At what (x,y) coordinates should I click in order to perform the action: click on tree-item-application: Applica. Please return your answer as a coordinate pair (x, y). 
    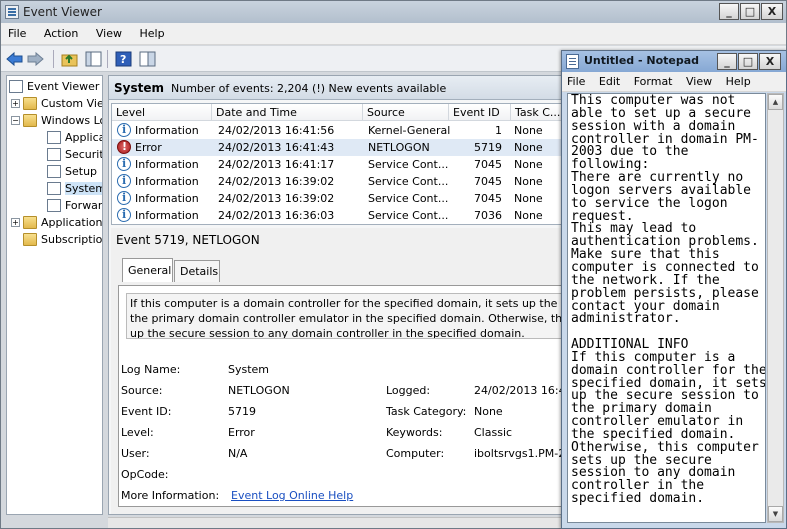
    Looking at the image, I should click on (75, 137).